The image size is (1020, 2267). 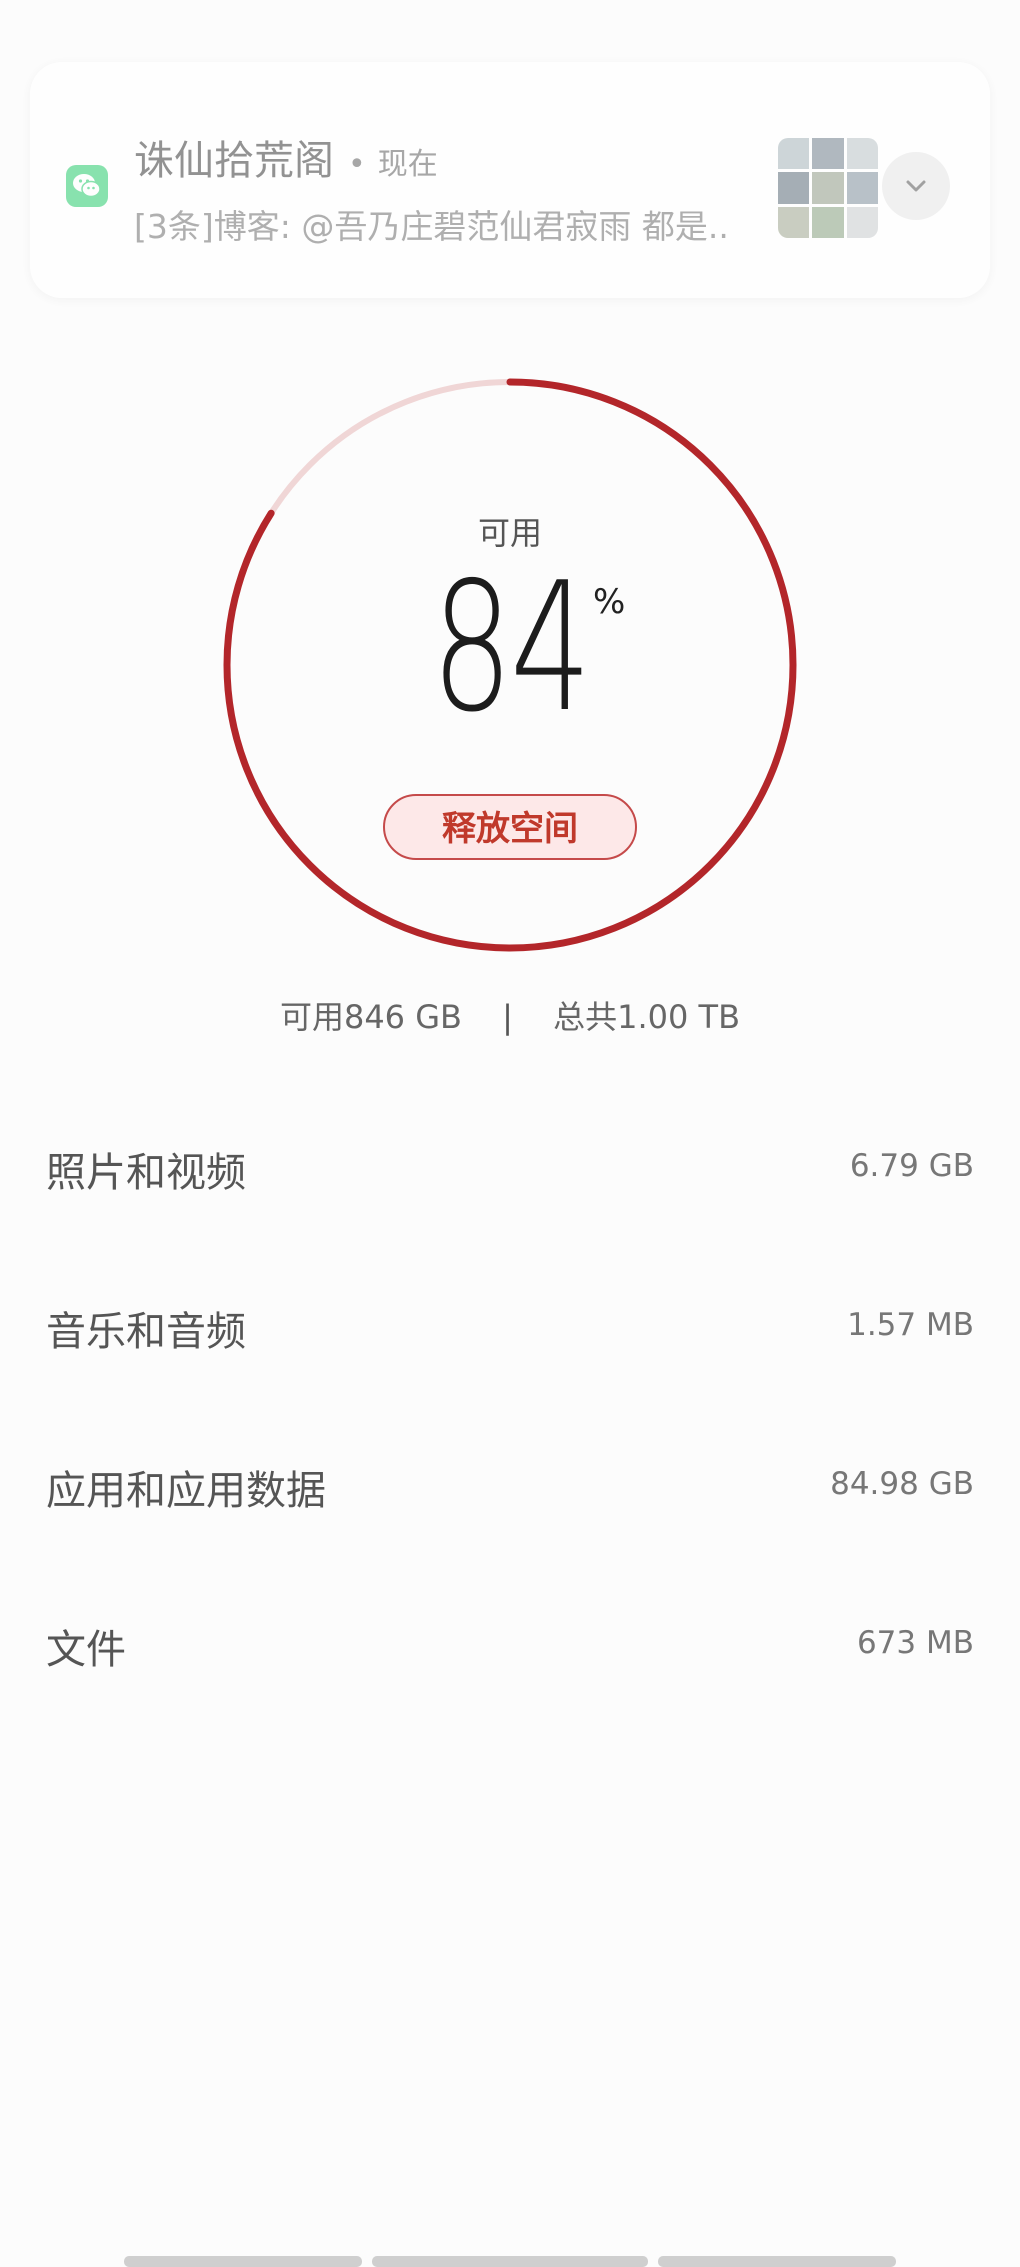 What do you see at coordinates (86, 1650) in the screenshot?
I see `category-name: 文件` at bounding box center [86, 1650].